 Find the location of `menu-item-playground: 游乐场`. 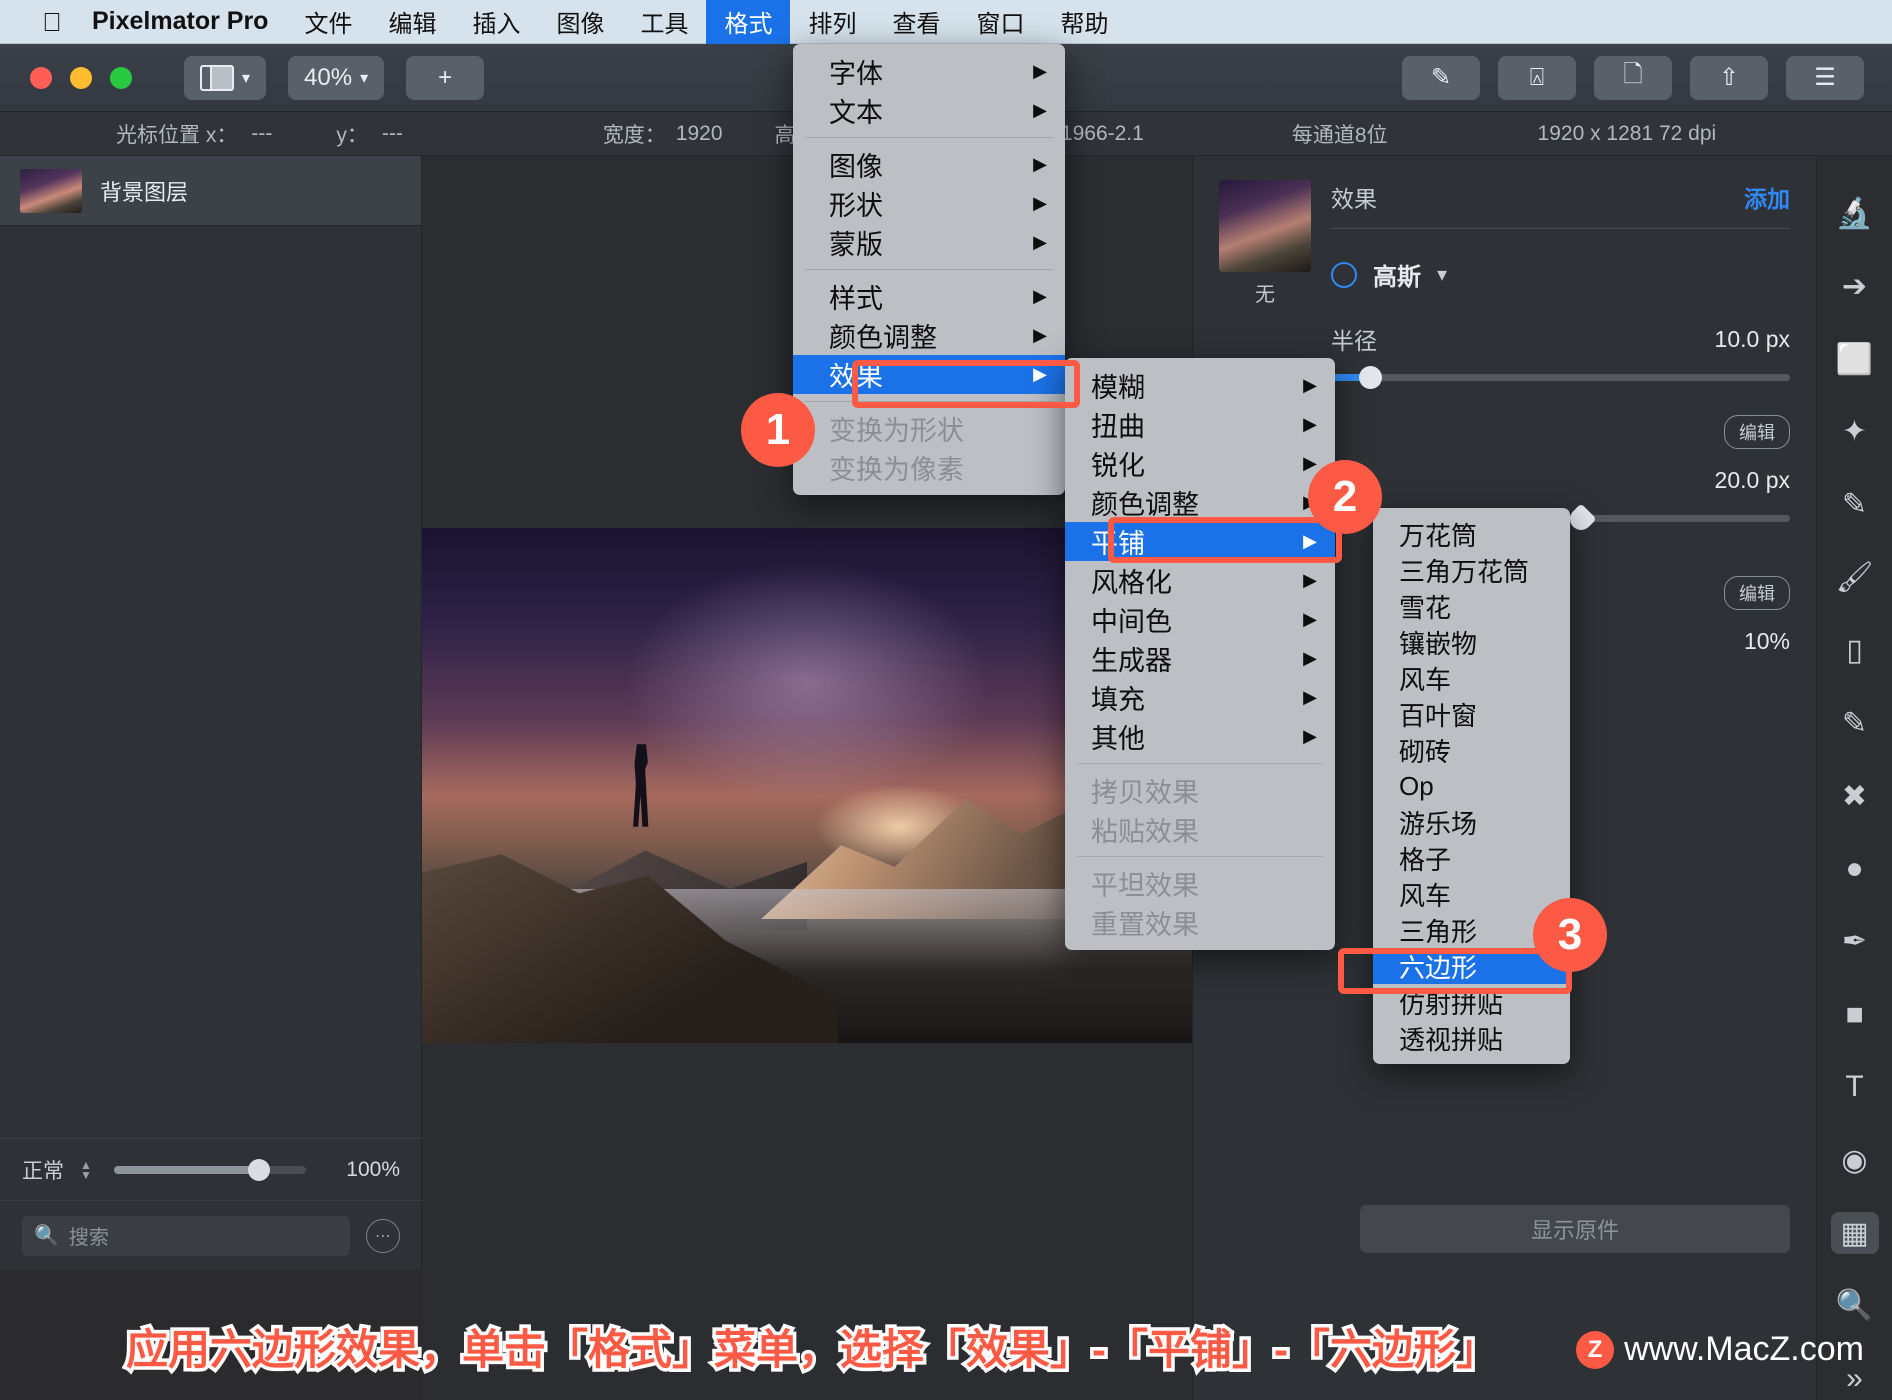

menu-item-playground: 游乐场 is located at coordinates (1471, 822).